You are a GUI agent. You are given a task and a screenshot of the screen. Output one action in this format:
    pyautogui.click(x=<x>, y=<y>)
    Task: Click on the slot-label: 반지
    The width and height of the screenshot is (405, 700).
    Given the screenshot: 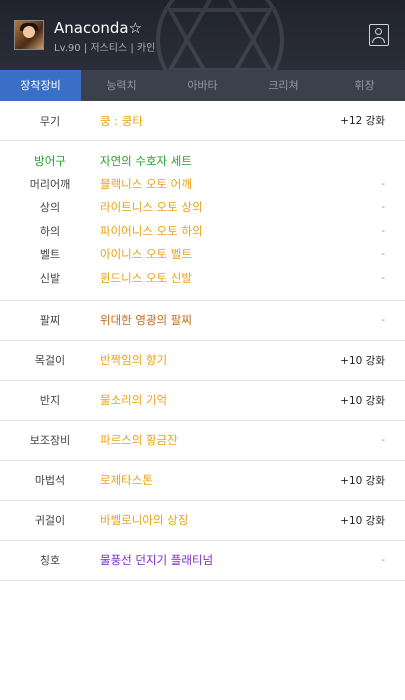 What is the action you would take?
    pyautogui.click(x=50, y=400)
    